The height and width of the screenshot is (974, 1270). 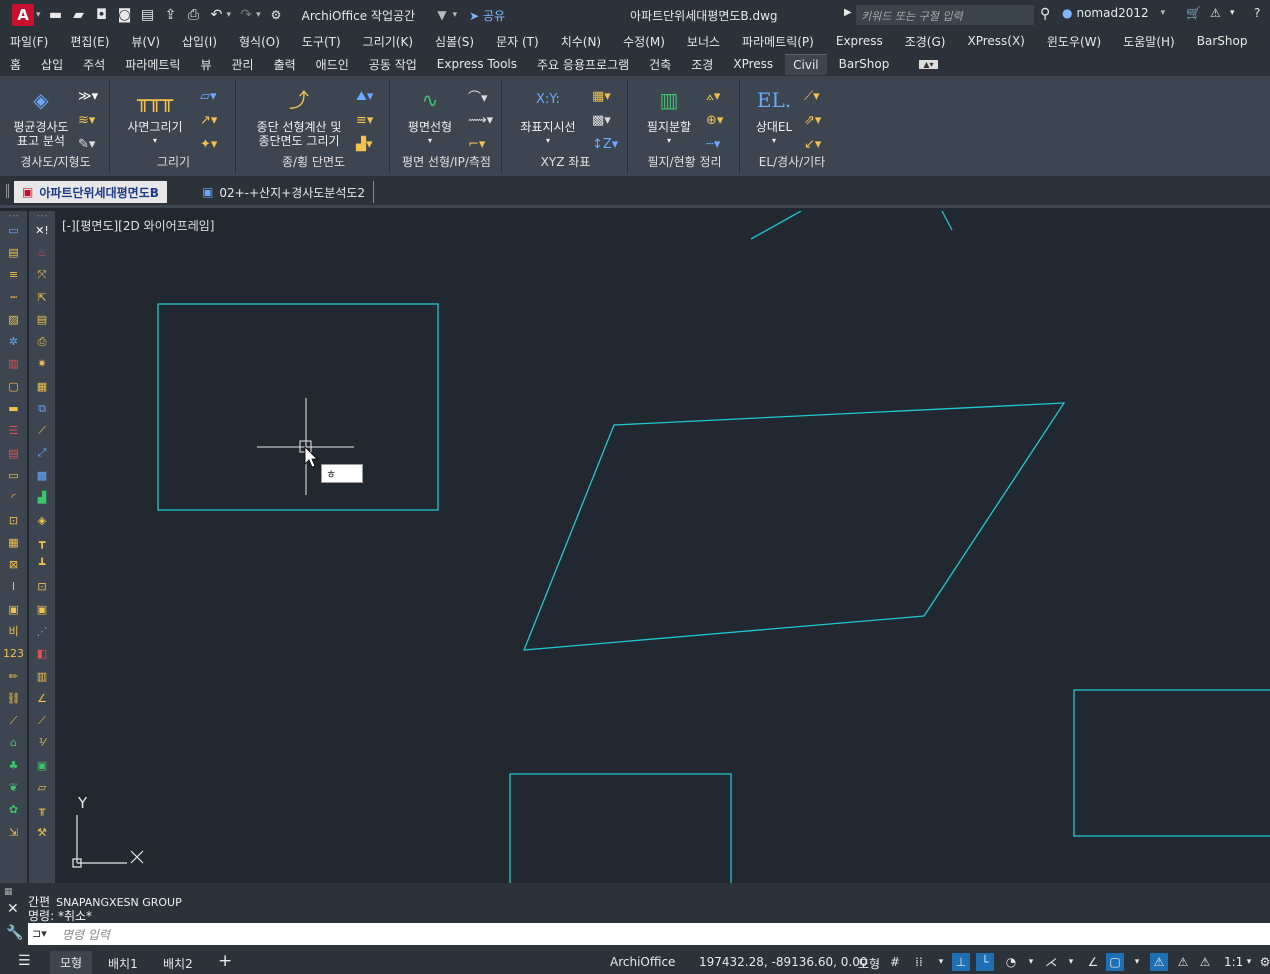 What do you see at coordinates (1263, 962) in the screenshot?
I see `settings-gear-icon: ⚙` at bounding box center [1263, 962].